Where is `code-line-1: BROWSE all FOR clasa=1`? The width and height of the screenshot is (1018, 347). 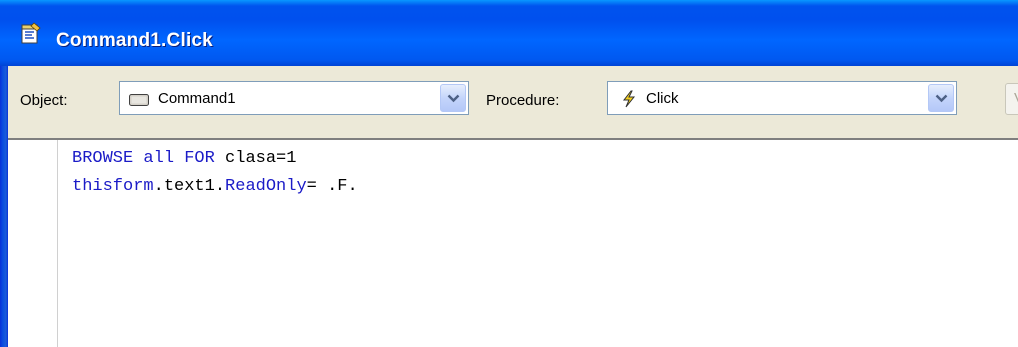 code-line-1: BROWSE all FOR clasa=1 is located at coordinates (215, 159).